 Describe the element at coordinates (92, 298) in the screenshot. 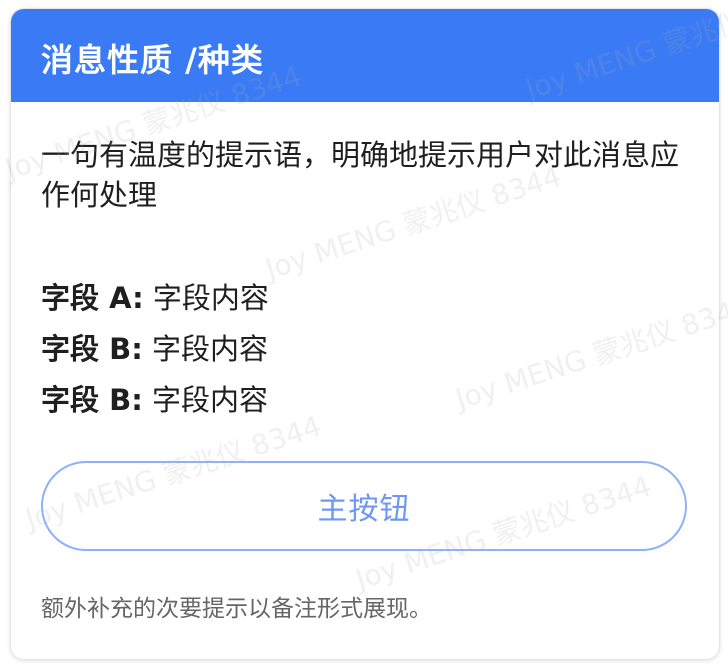

I see `field-label: 字段 A:` at that location.